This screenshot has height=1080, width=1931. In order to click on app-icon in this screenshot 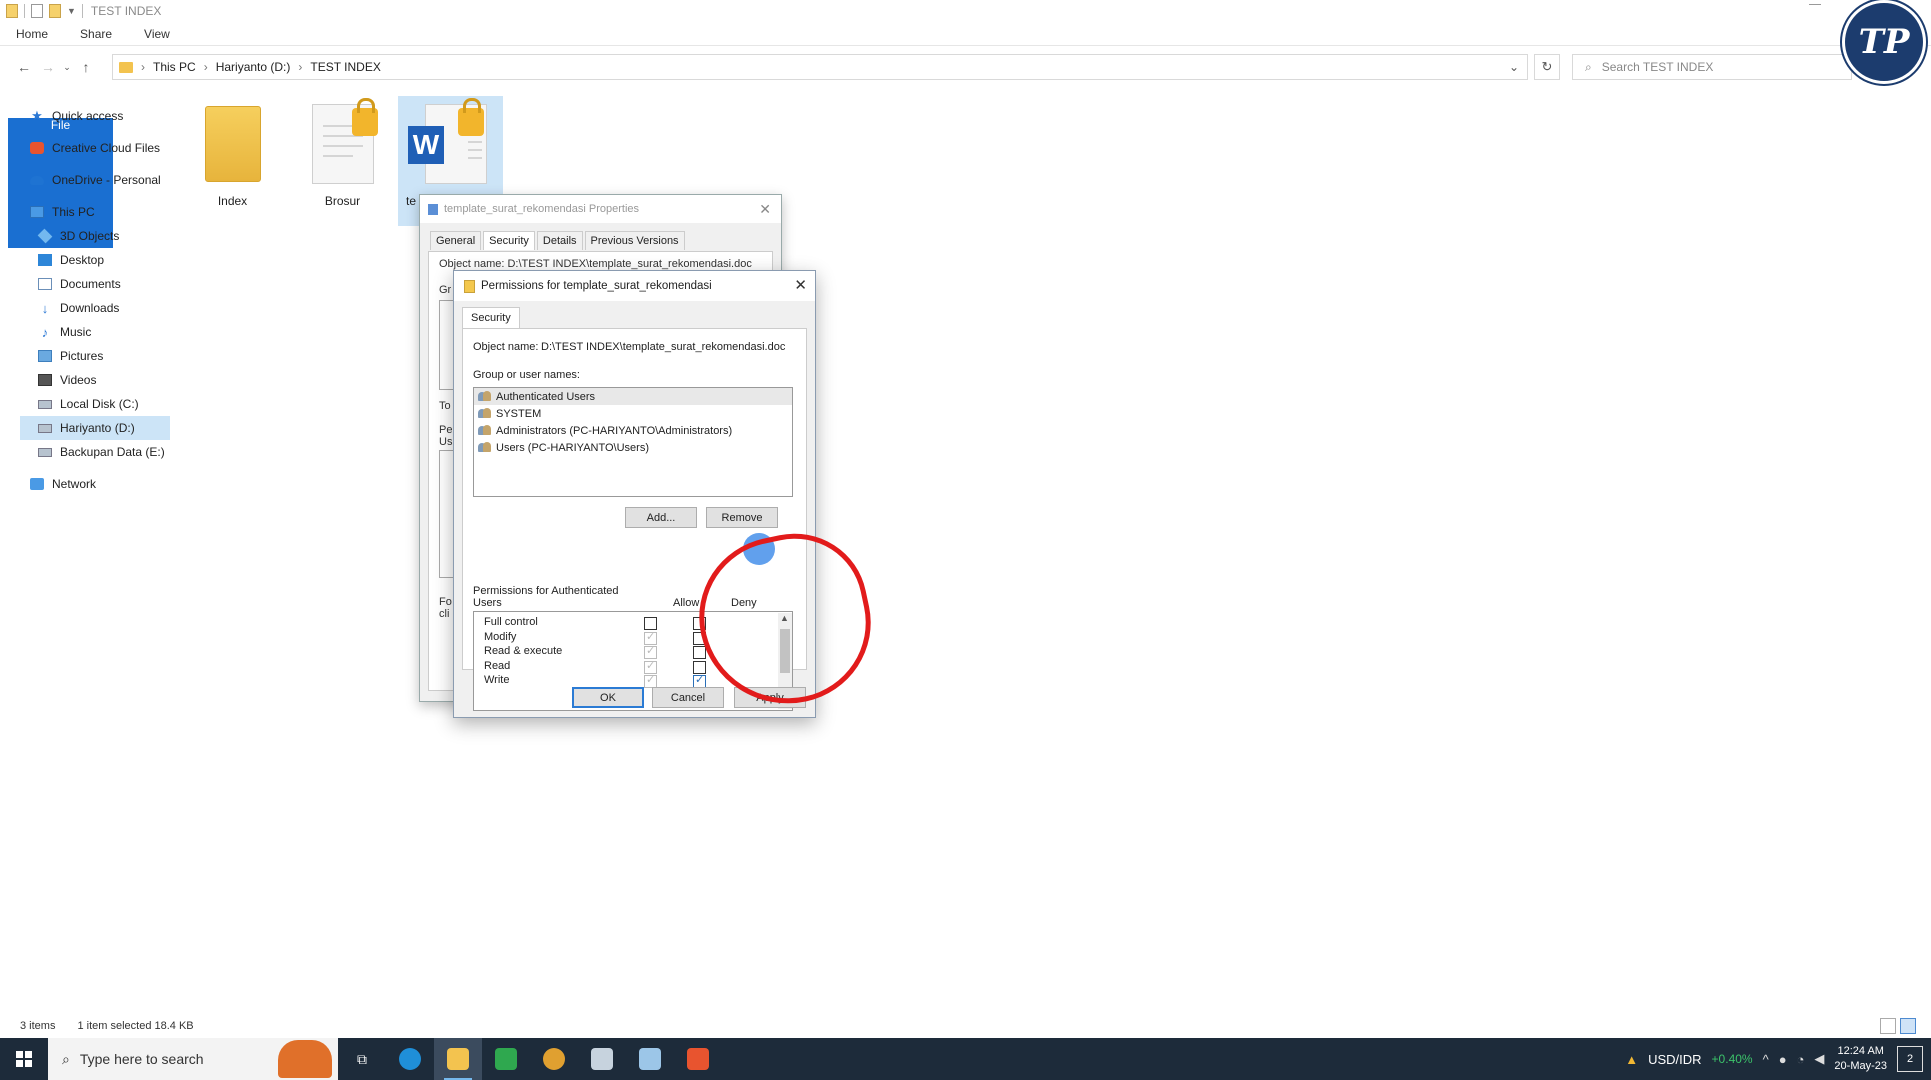, I will do `click(650, 1059)`.